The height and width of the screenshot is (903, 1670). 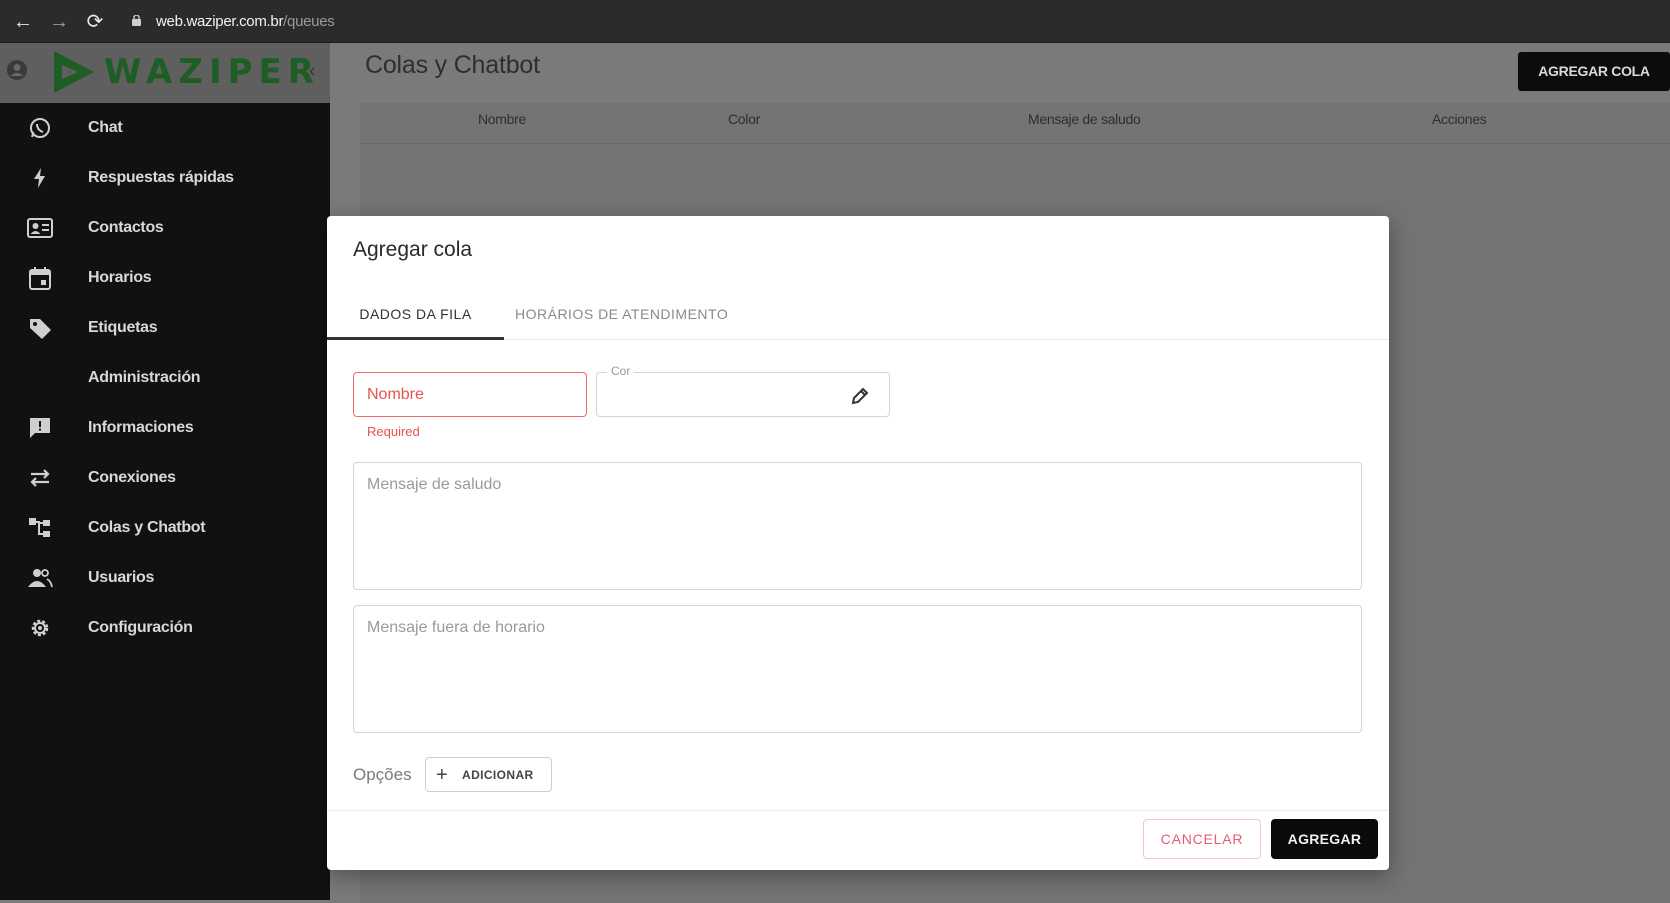 I want to click on account-icon, so click(x=17, y=70).